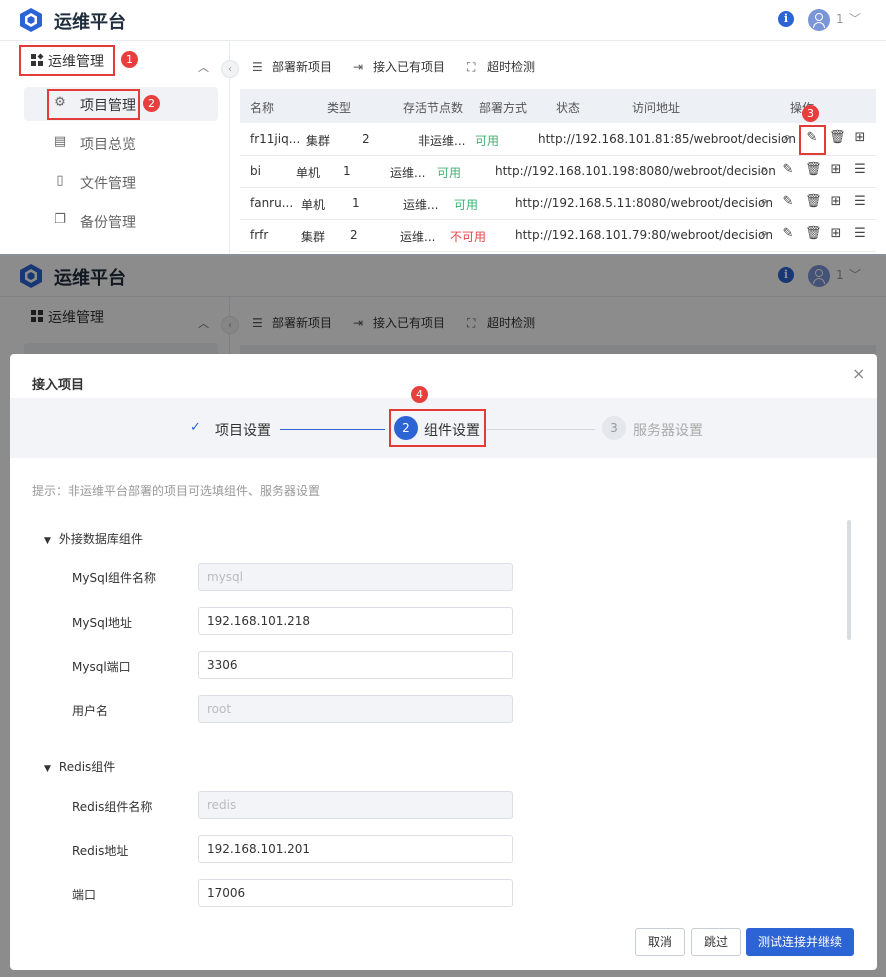  Describe the element at coordinates (358, 67) in the screenshot. I see `login-icon: ⇥` at that location.